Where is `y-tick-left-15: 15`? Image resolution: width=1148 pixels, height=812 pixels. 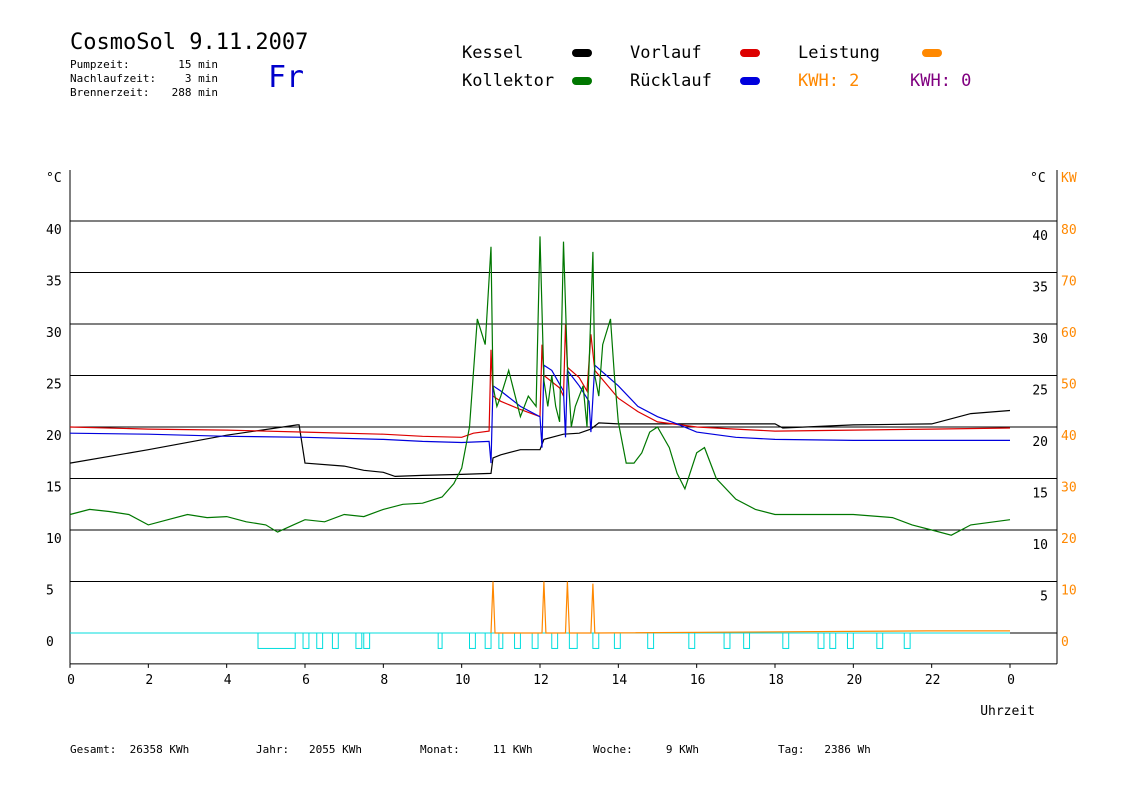
y-tick-left-15: 15 is located at coordinates (54, 488).